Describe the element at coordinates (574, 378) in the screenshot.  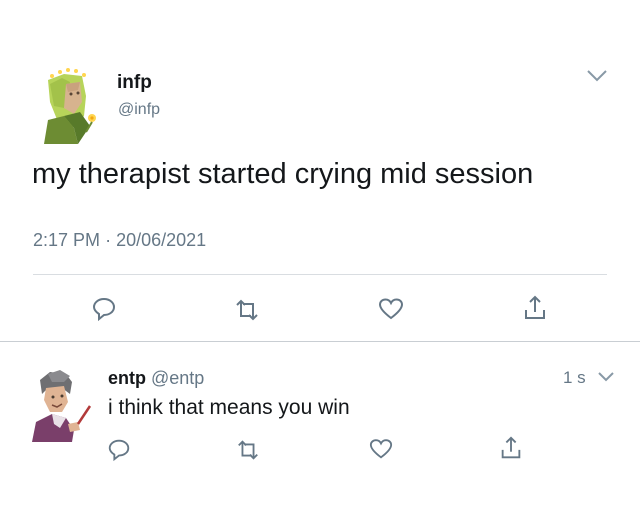
I see `reply-age: 1 s` at that location.